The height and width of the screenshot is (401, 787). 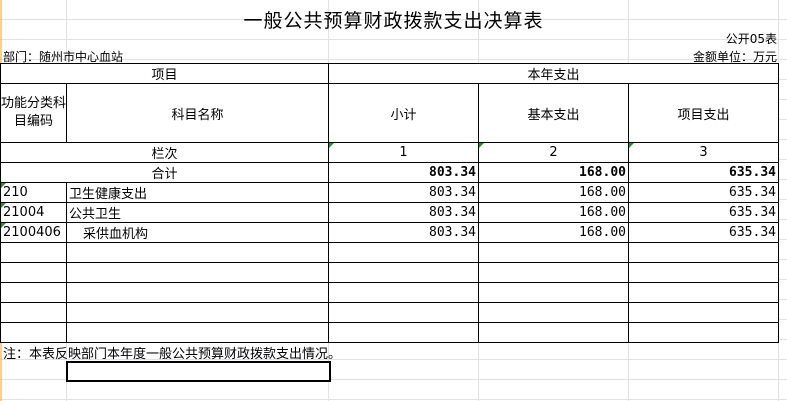 What do you see at coordinates (172, 354) in the screenshot?
I see `footnote: 注：本表反映部门本年度一般公共预算财政拨款支出情况。` at bounding box center [172, 354].